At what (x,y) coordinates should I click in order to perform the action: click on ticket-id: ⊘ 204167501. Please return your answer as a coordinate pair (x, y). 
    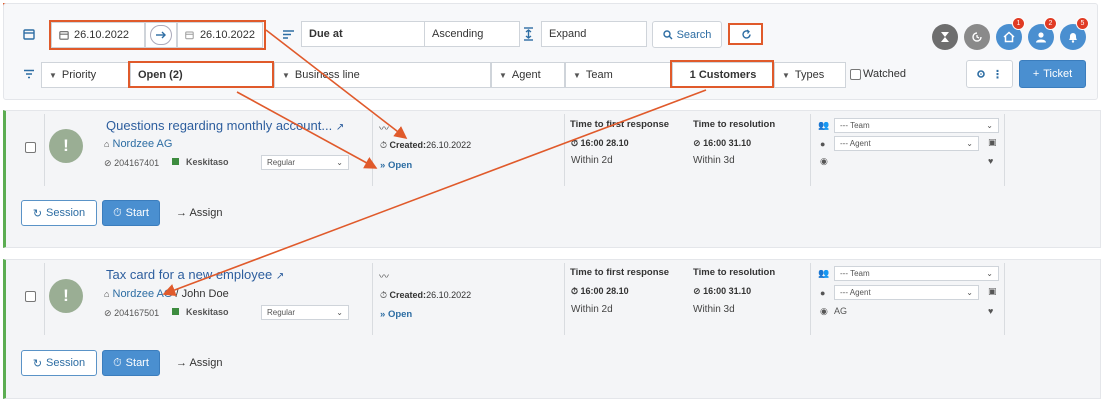
    Looking at the image, I should click on (132, 313).